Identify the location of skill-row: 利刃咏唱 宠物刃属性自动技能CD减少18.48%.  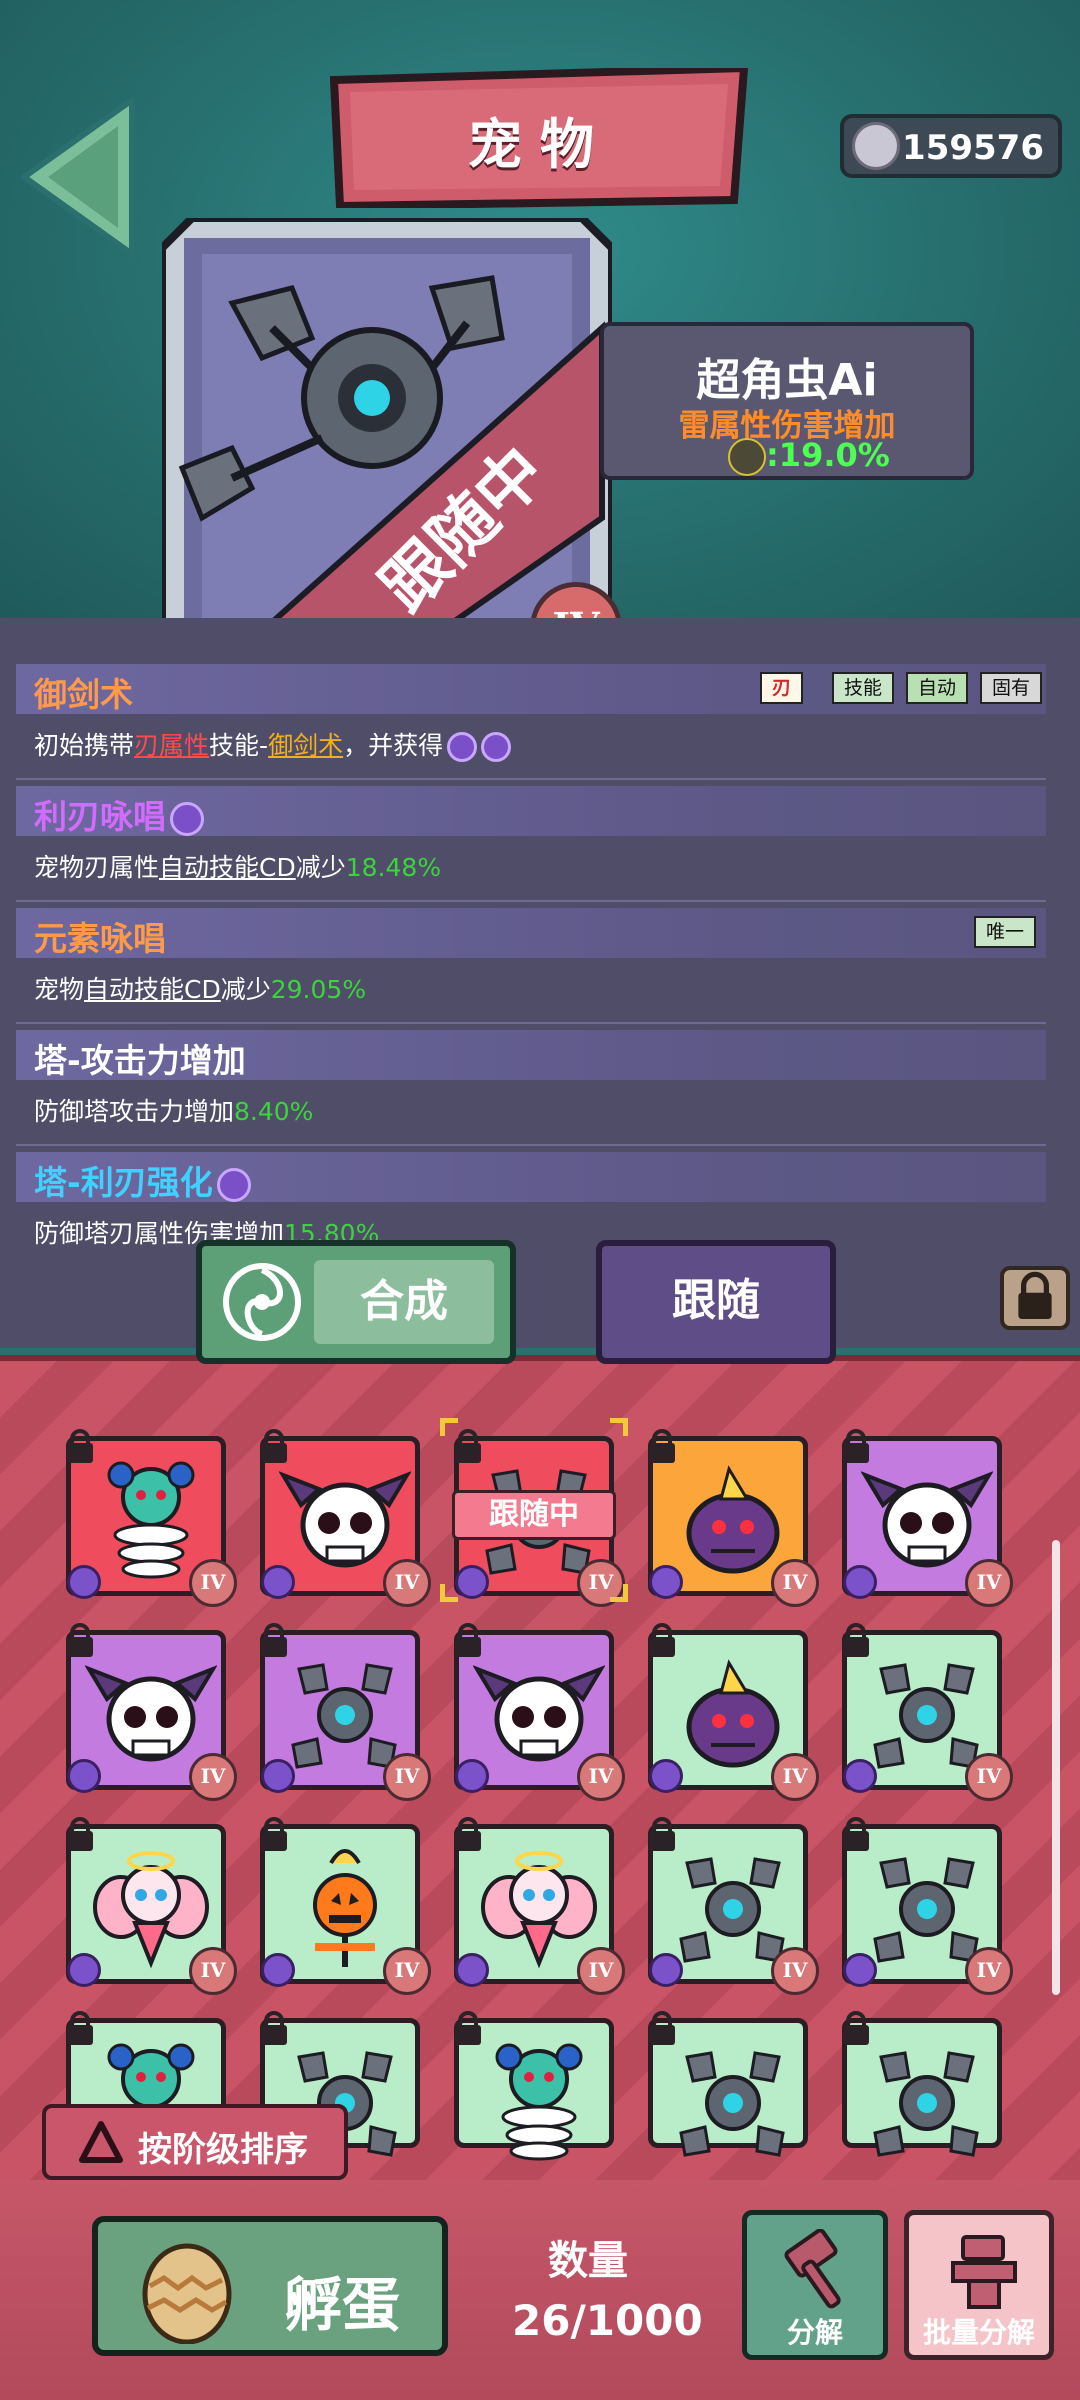
(540, 846).